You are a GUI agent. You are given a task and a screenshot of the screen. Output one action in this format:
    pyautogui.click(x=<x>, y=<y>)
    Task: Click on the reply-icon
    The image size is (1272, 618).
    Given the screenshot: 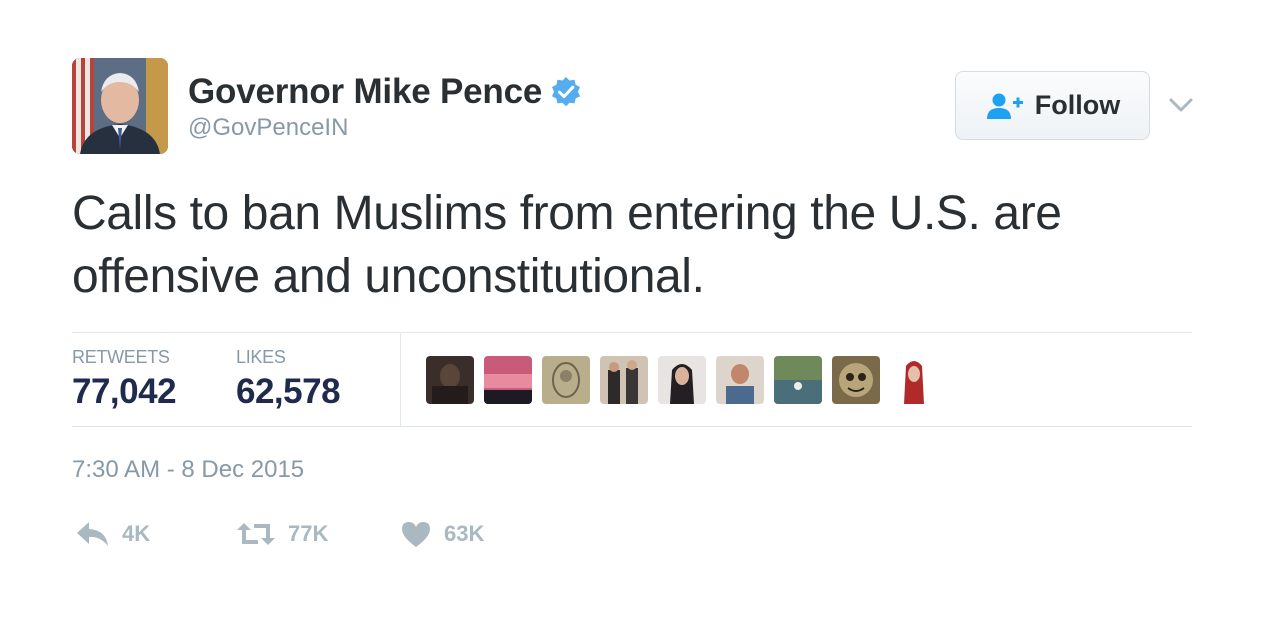 What is the action you would take?
    pyautogui.click(x=92, y=534)
    